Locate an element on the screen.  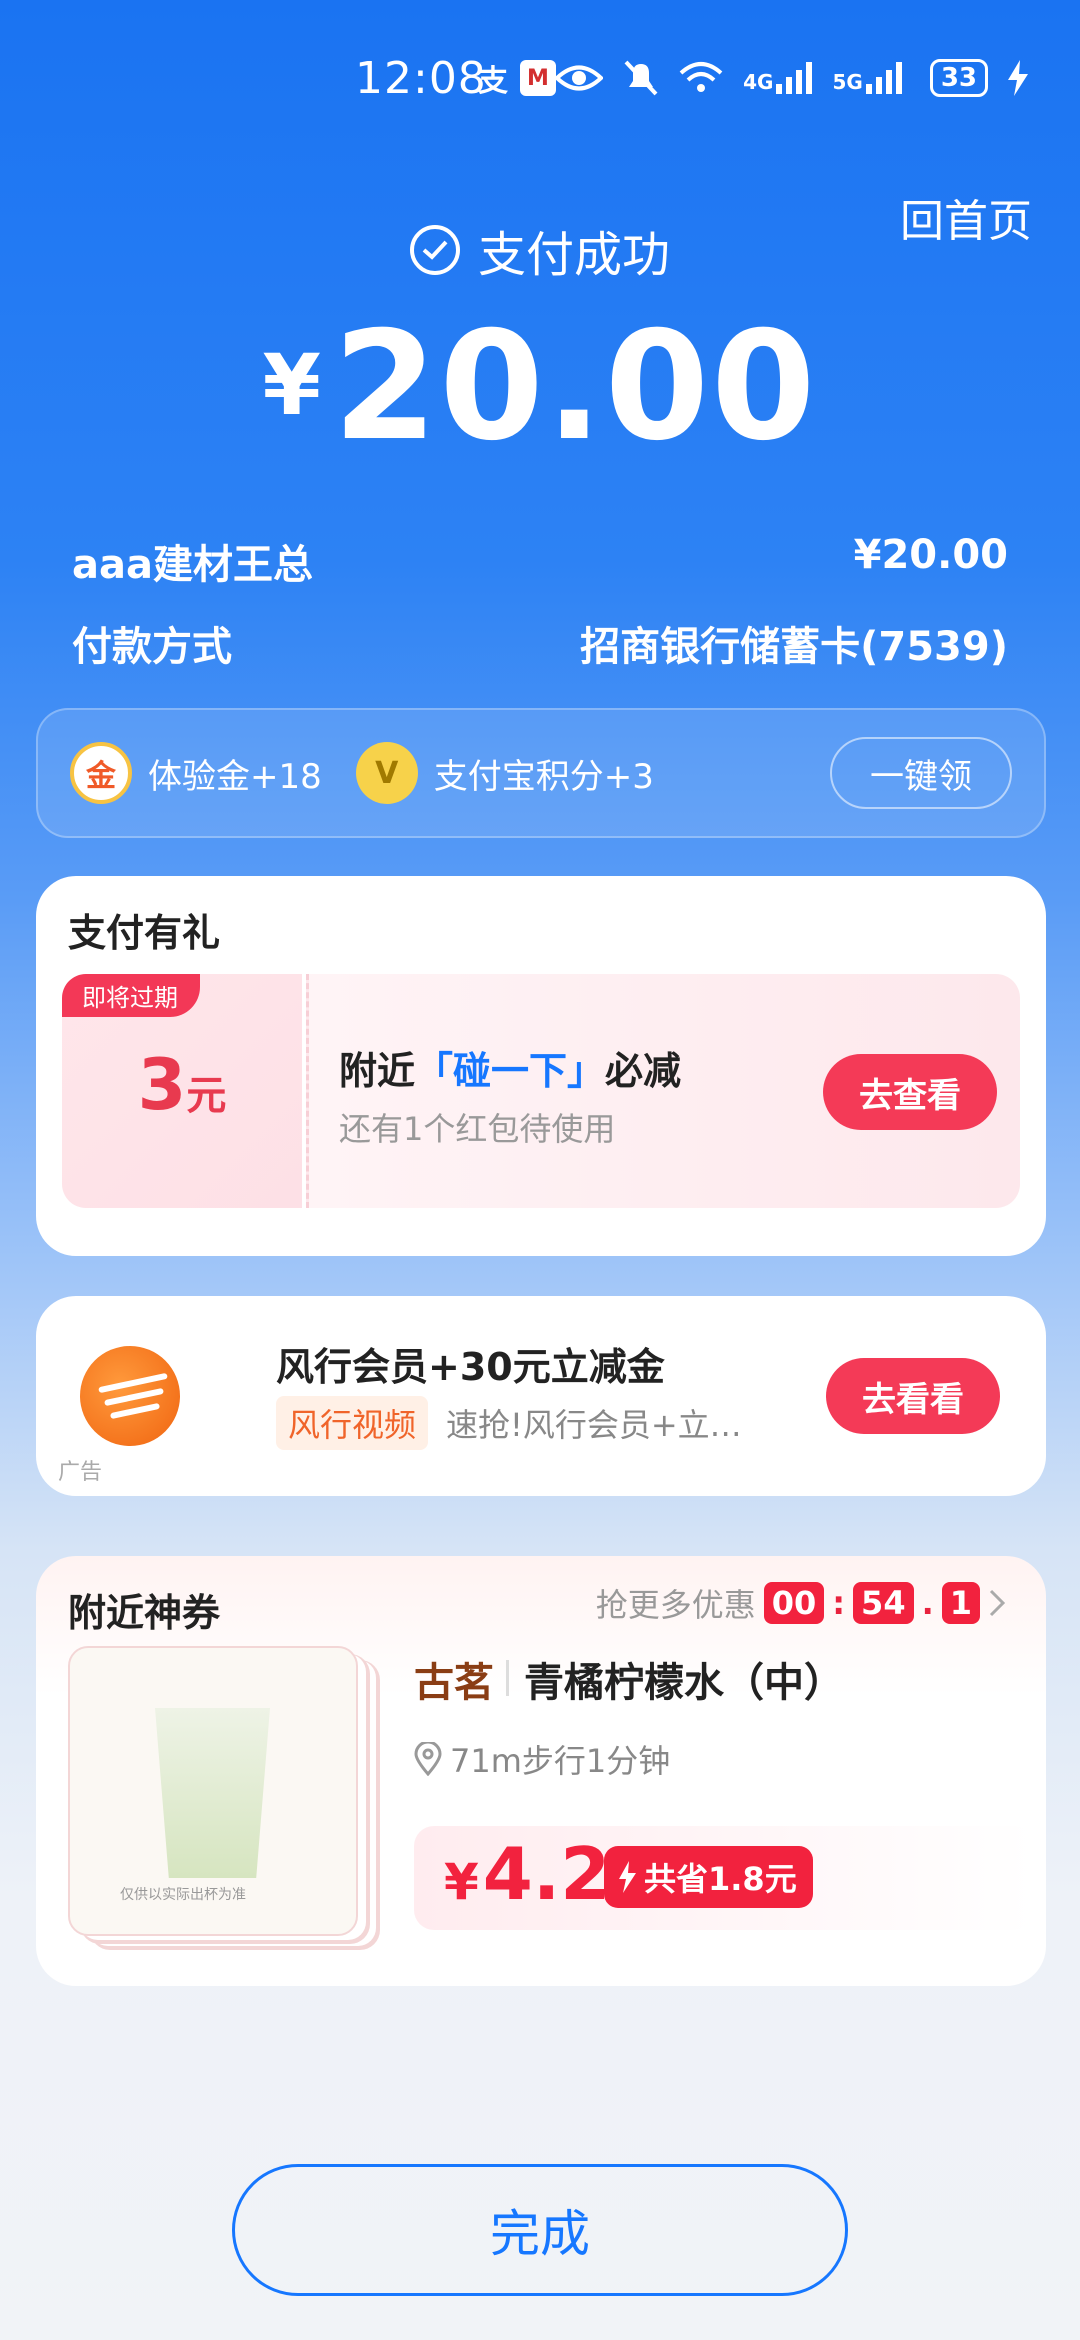
charging-bolt-icon is located at coordinates (1018, 78).